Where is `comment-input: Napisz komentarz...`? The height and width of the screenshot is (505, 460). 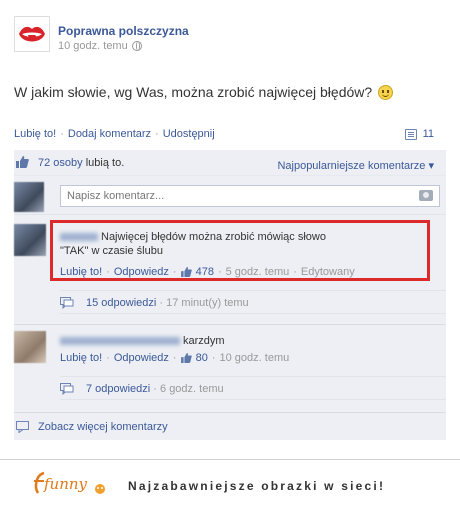
comment-input: Napisz komentarz... is located at coordinates (250, 196).